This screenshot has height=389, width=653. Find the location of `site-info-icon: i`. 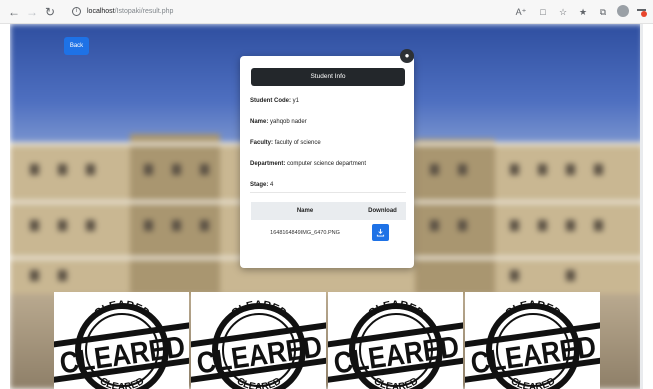

site-info-icon: i is located at coordinates (76, 11).